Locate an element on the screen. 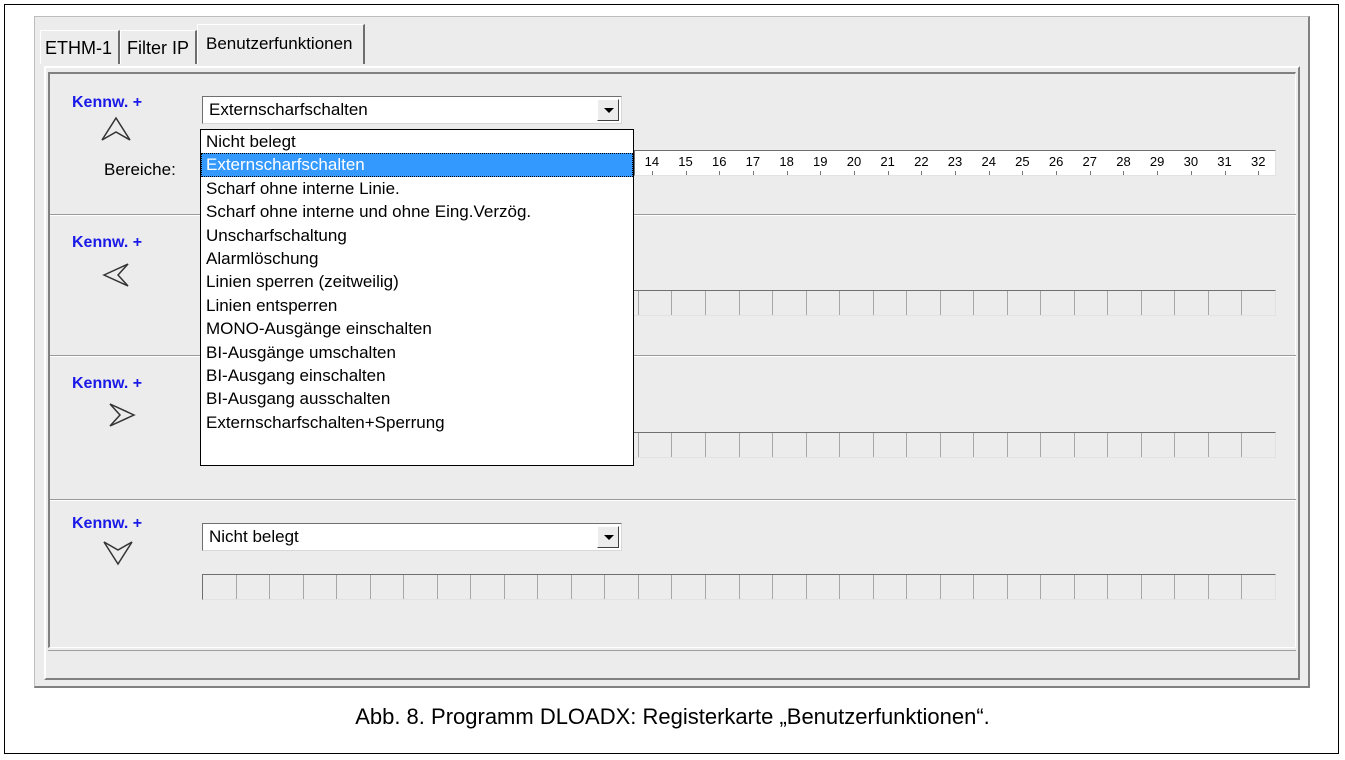  partition-number: 29 is located at coordinates (1157, 163).